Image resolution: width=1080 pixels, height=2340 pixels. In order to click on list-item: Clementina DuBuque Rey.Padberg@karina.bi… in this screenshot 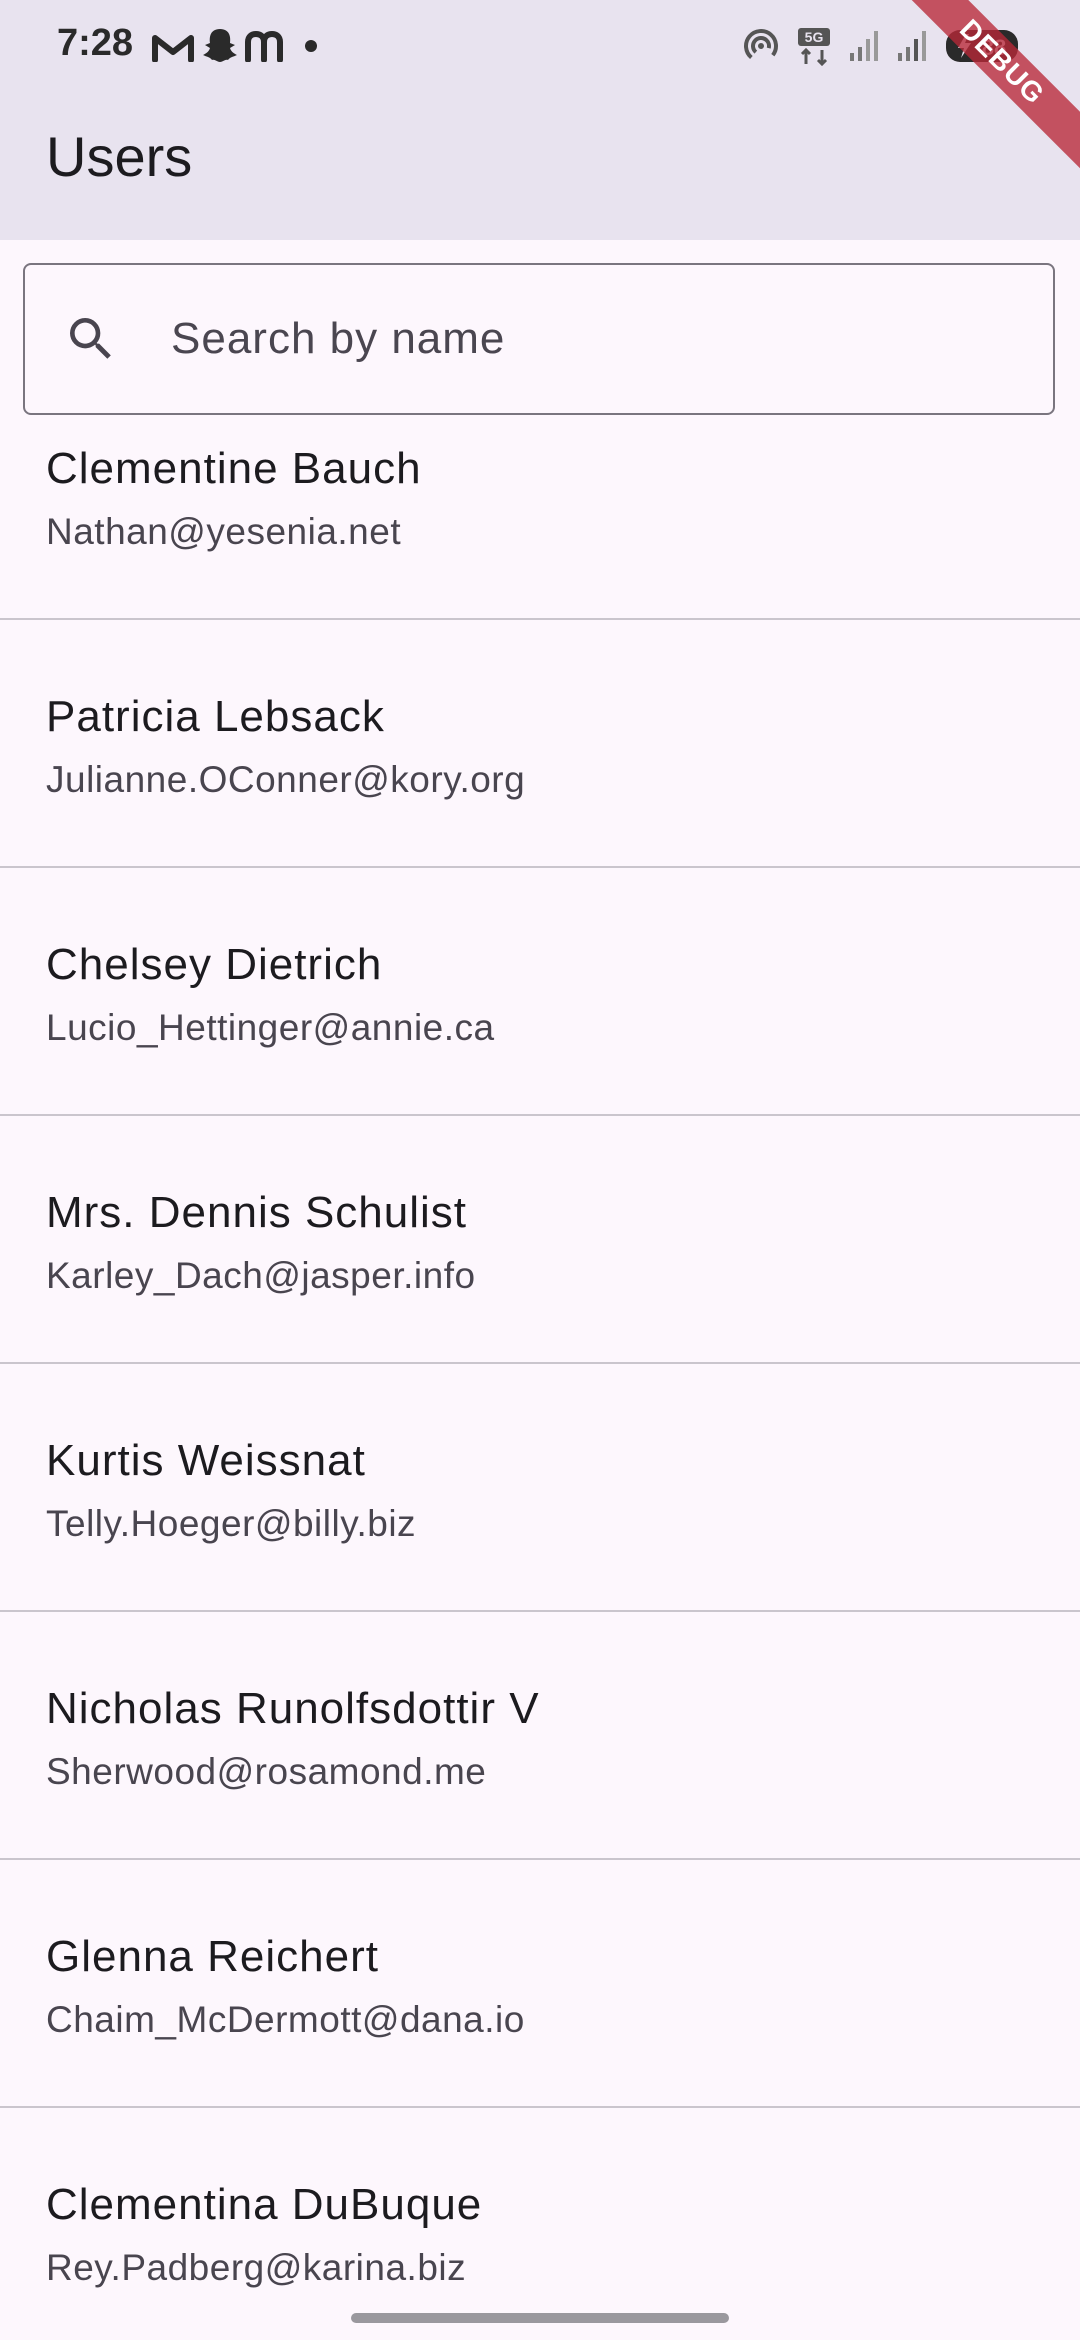, I will do `click(540, 2224)`.